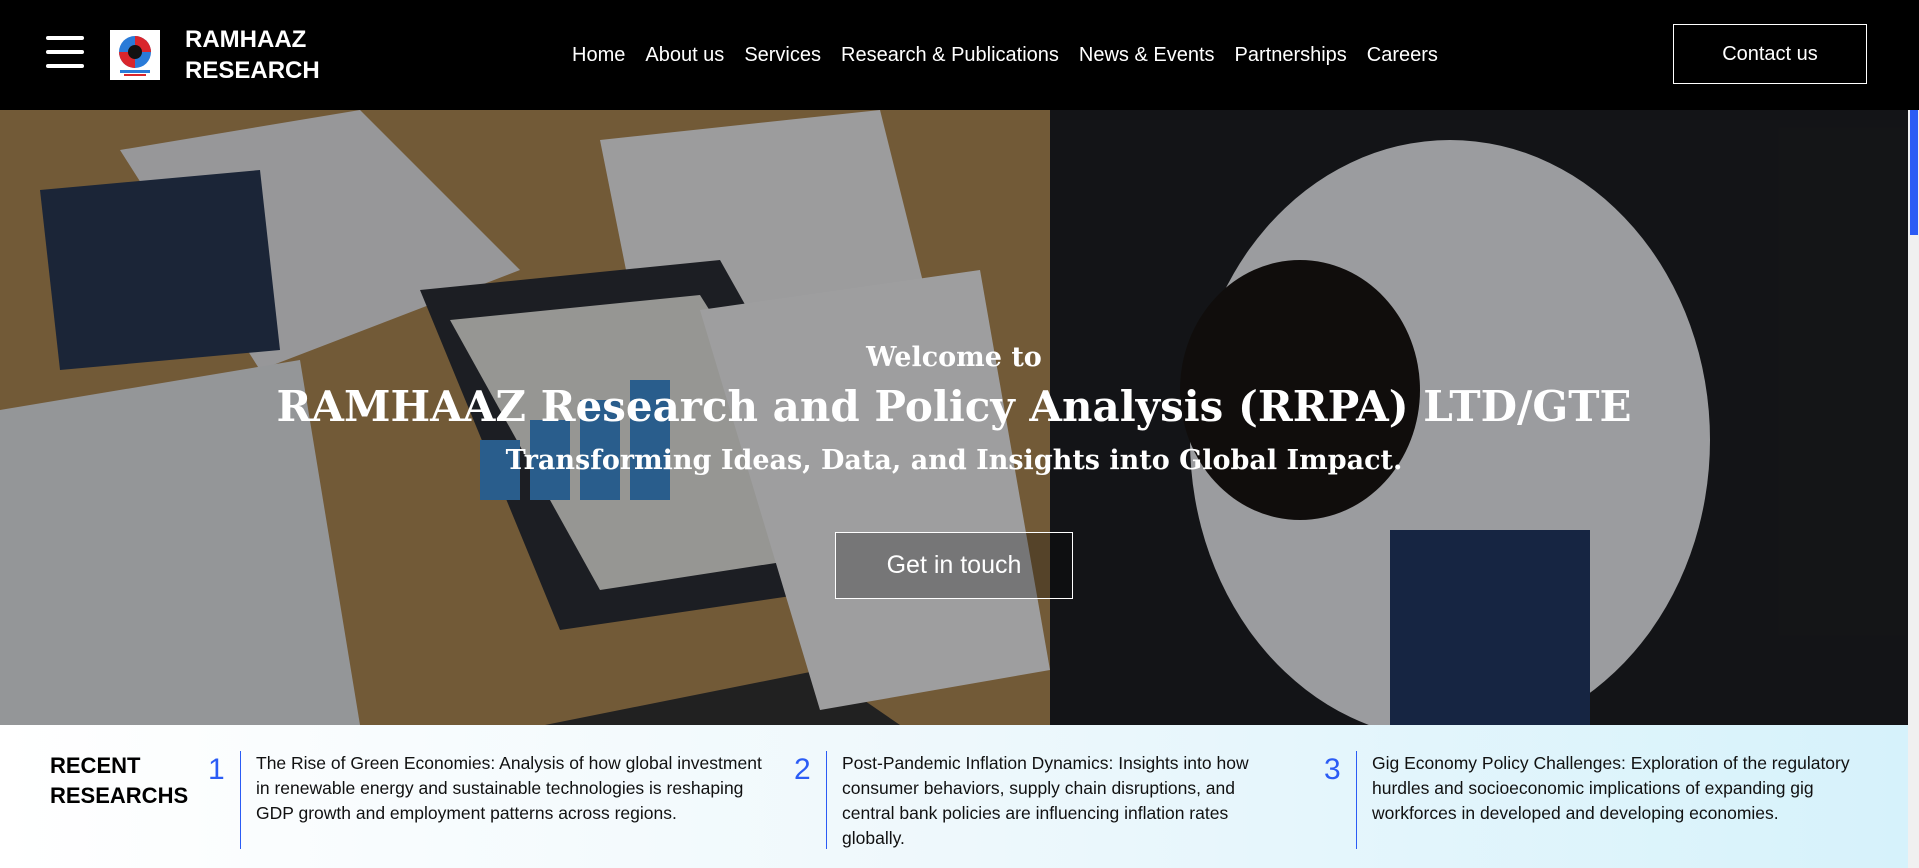 The width and height of the screenshot is (1919, 868). Describe the element at coordinates (684, 55) in the screenshot. I see `nav-about-us: About us` at that location.